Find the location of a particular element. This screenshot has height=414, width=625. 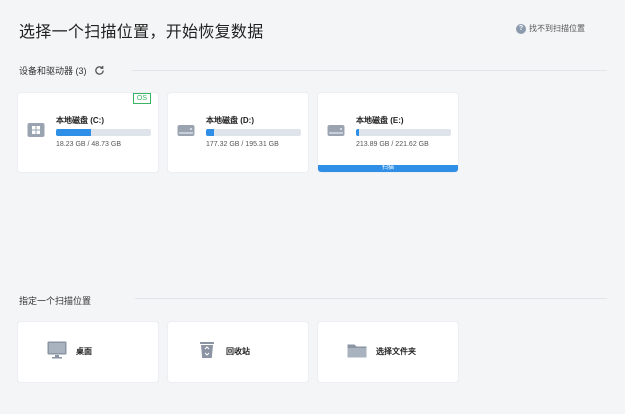

drive-size: 18.23 GB / 48.73 GB is located at coordinates (88, 144).